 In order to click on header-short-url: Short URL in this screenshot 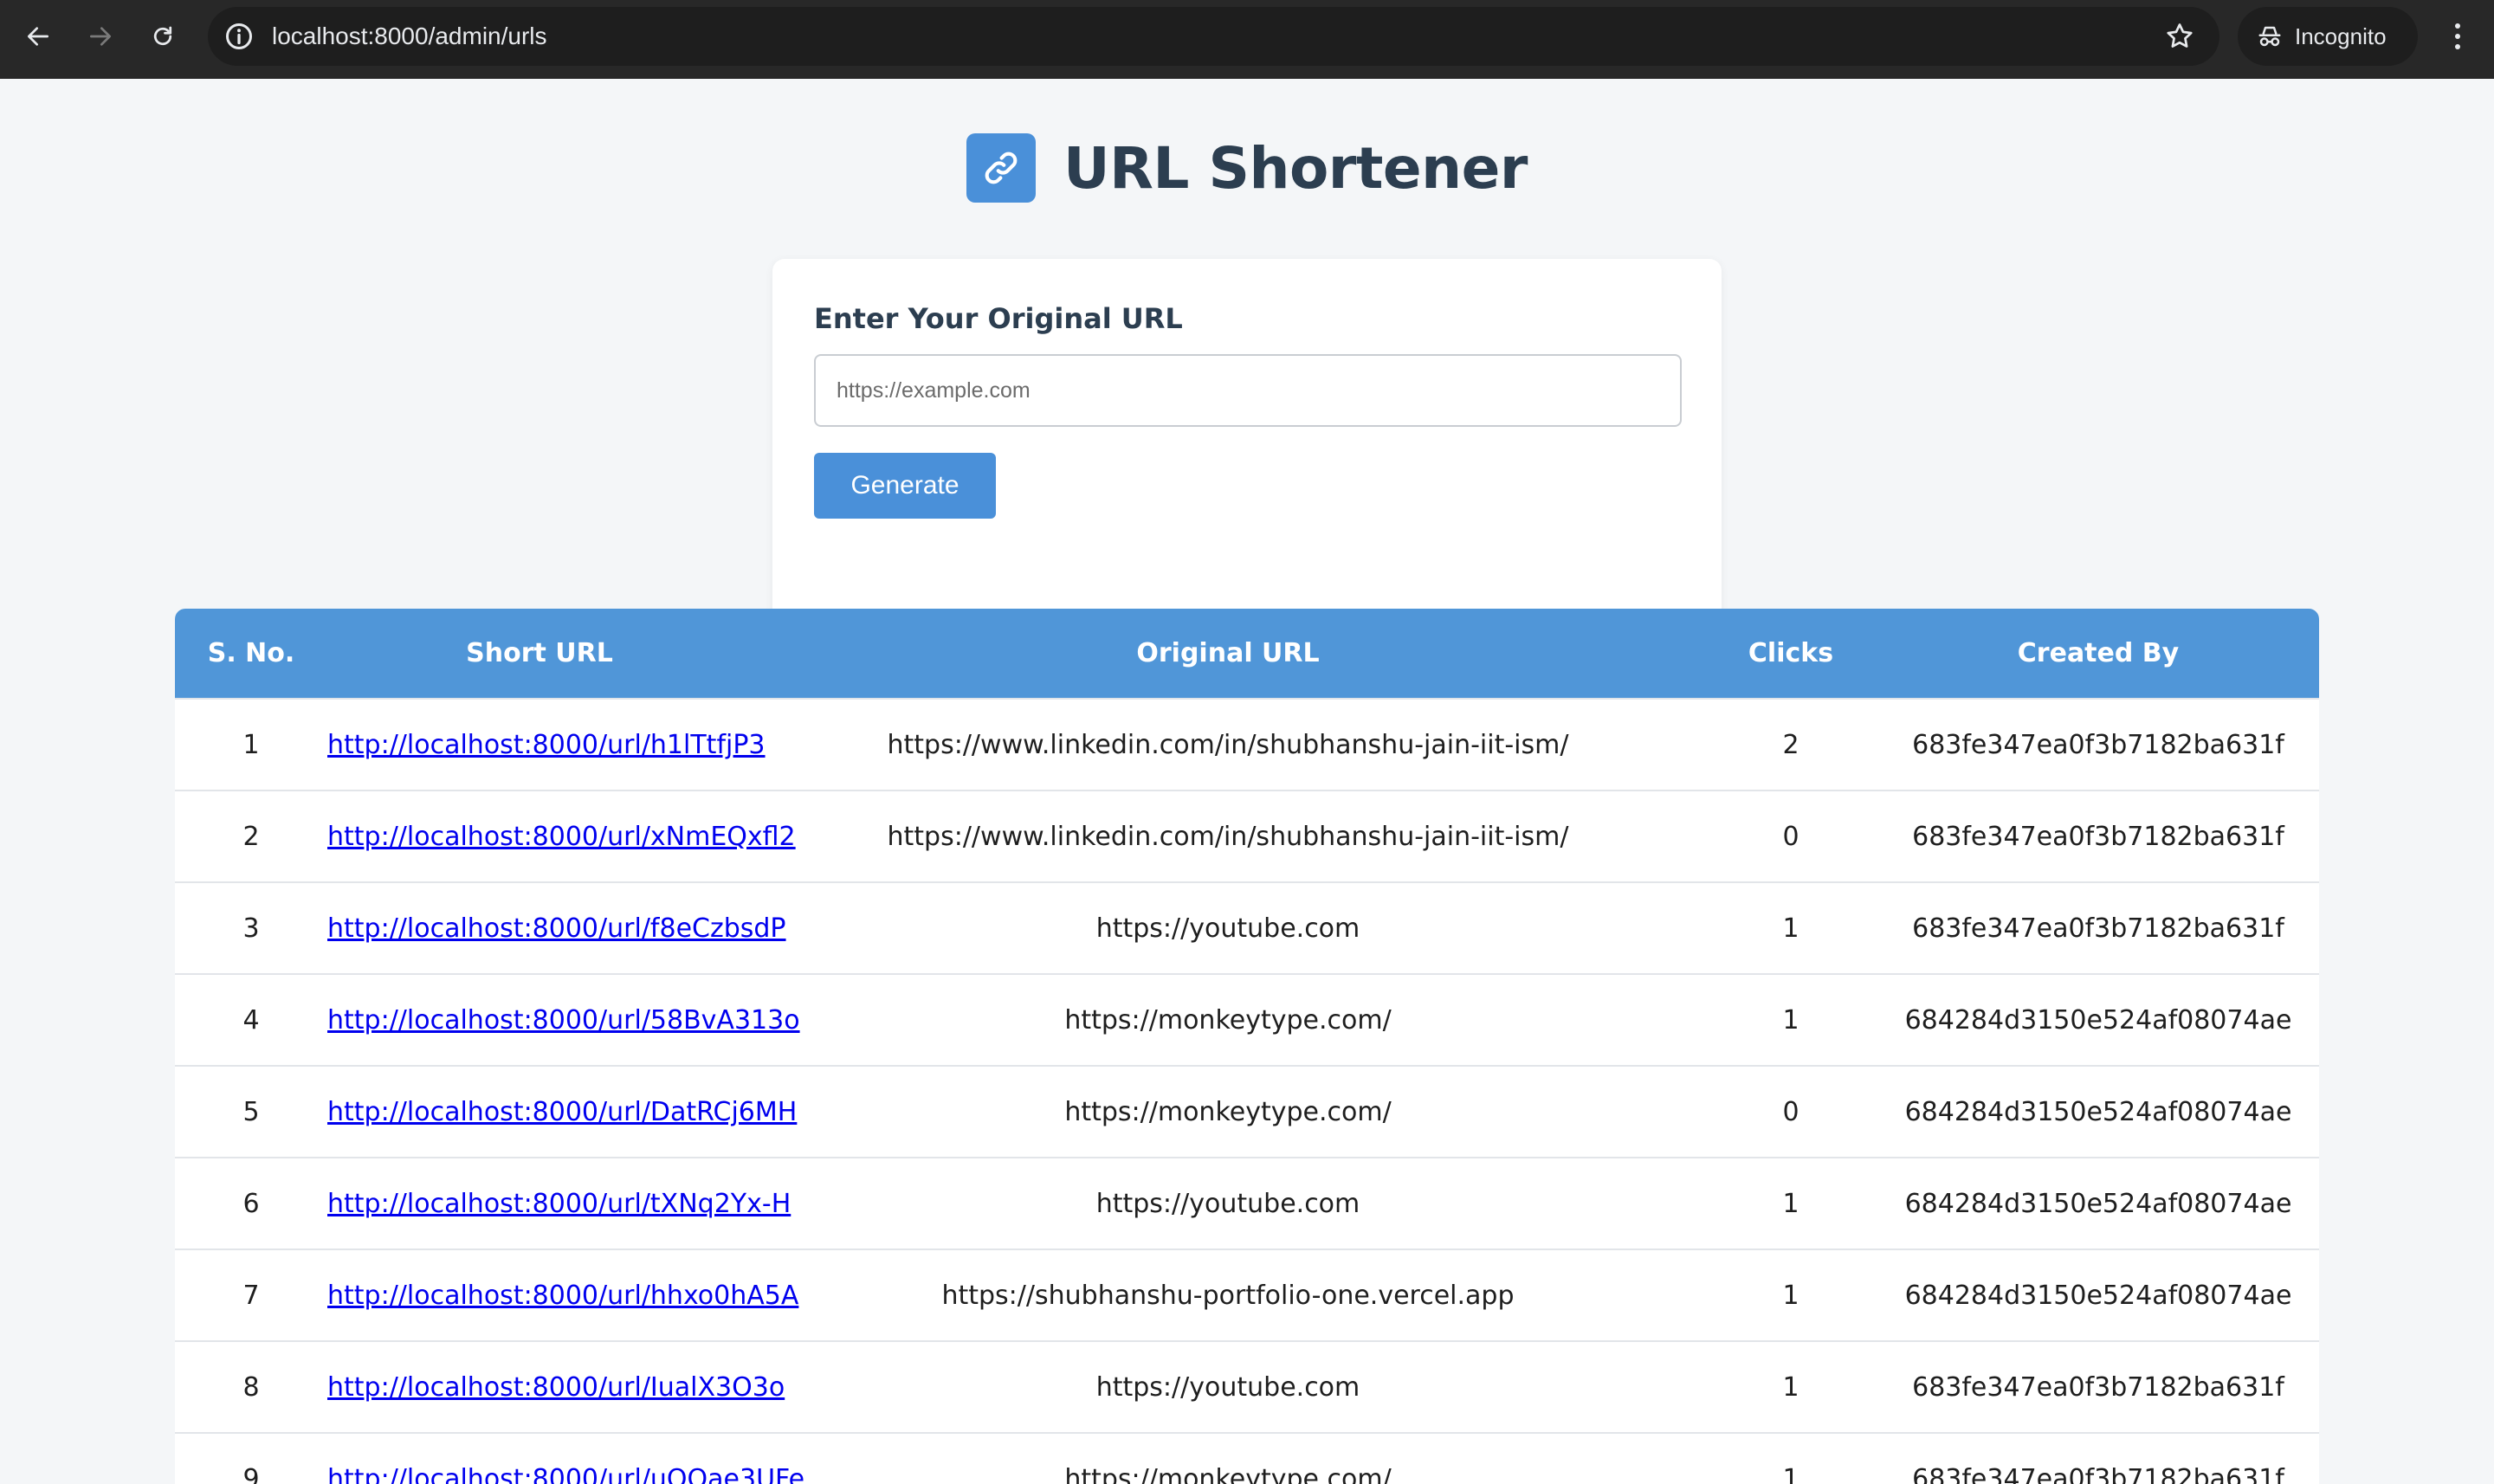, I will do `click(539, 654)`.